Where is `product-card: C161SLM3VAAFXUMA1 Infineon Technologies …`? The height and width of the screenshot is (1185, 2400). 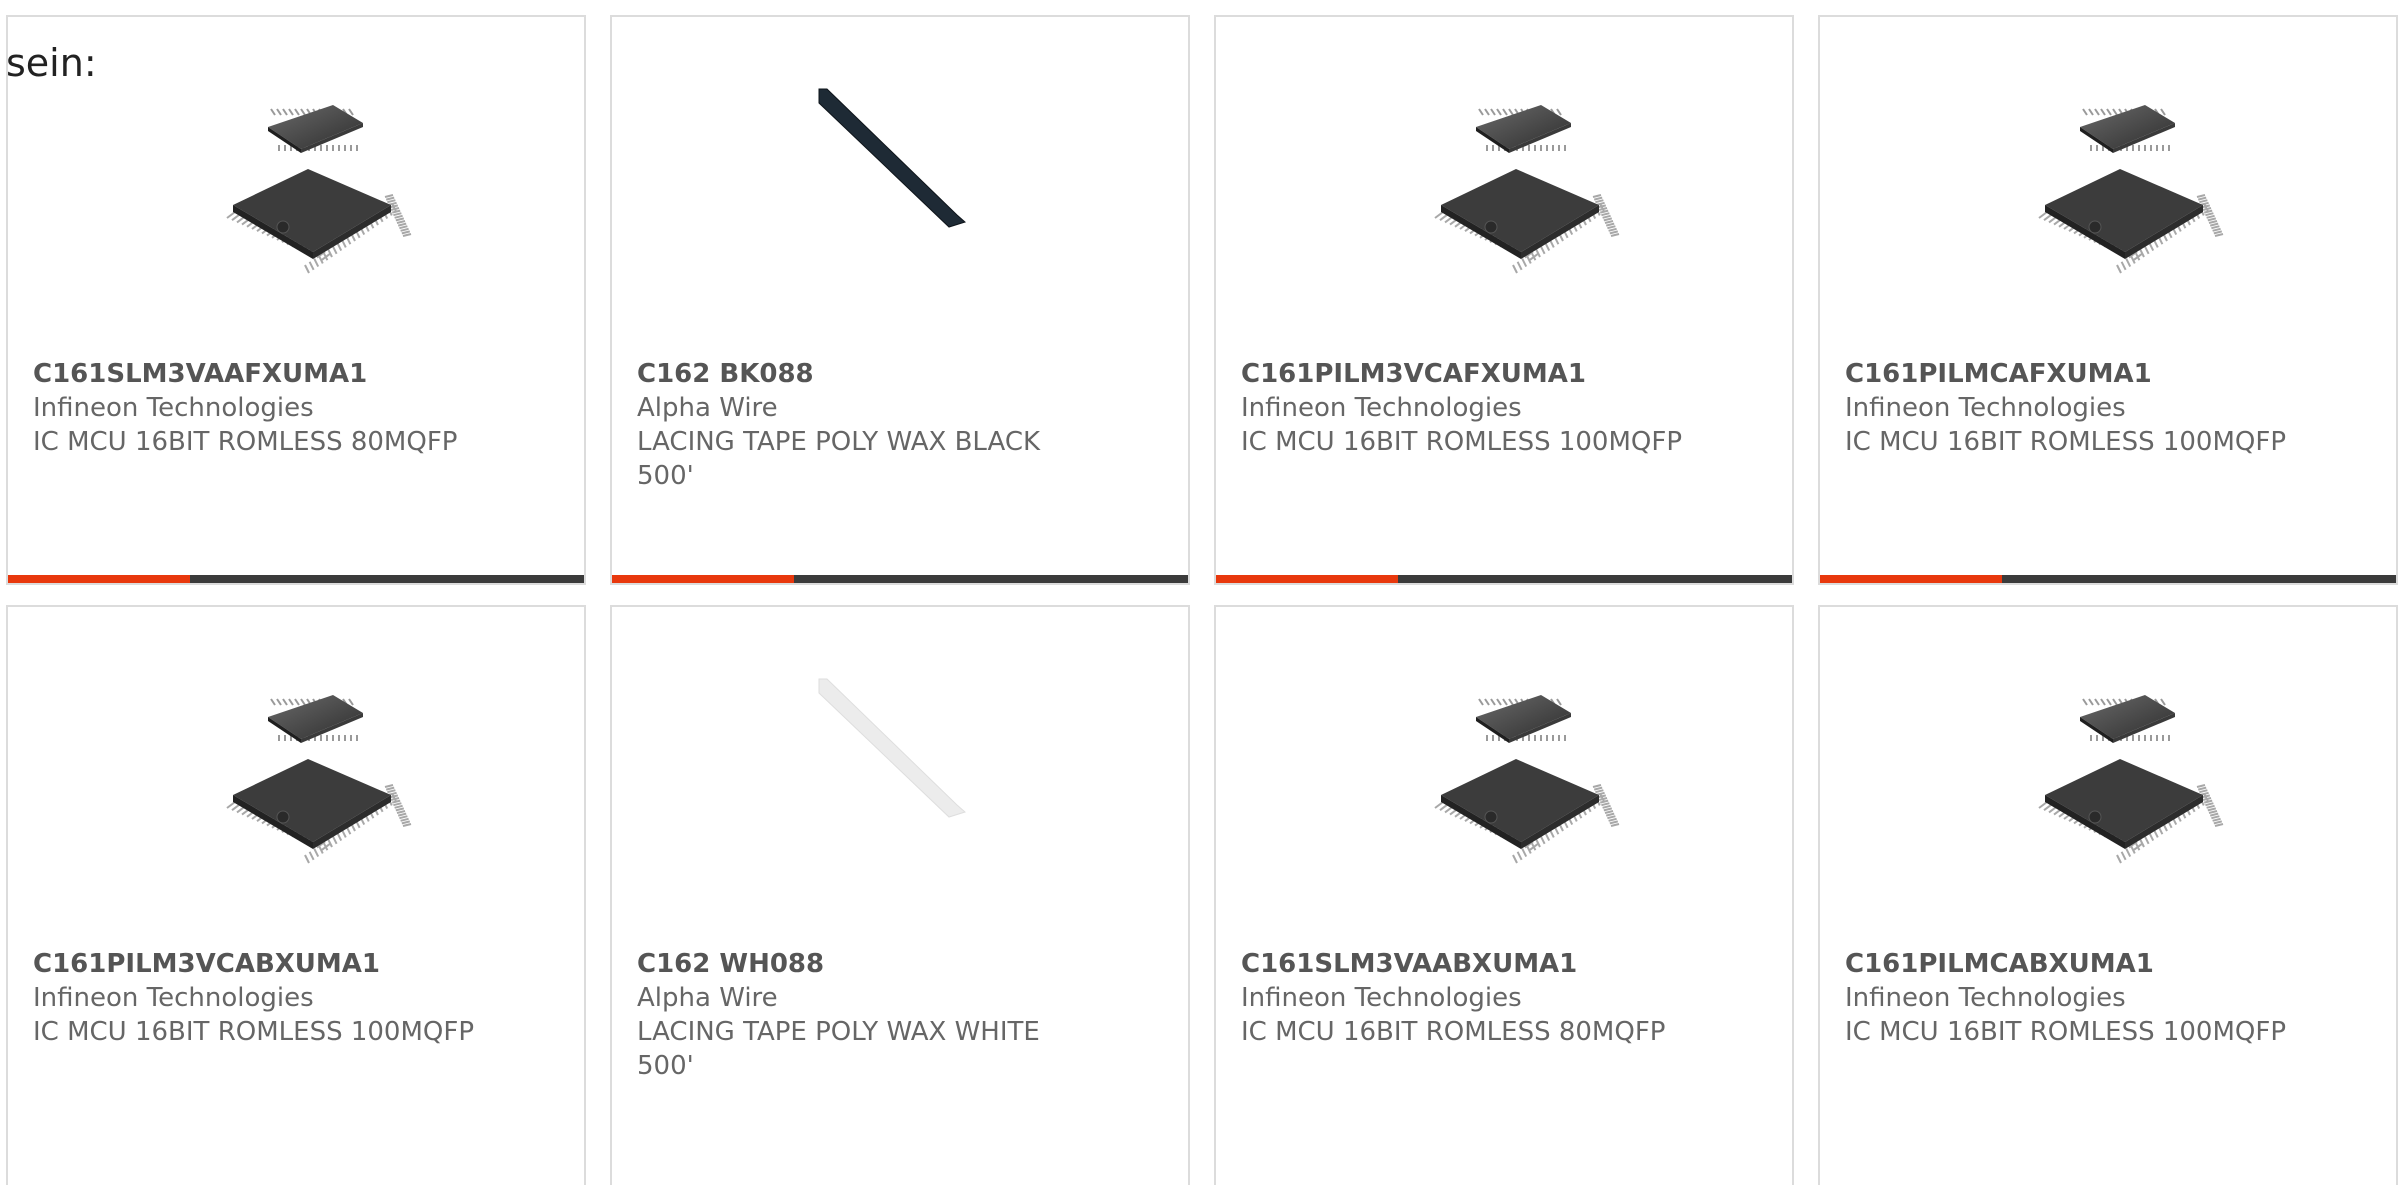
product-card: C161SLM3VAAFXUMA1 Infineon Technologies … is located at coordinates (296, 300).